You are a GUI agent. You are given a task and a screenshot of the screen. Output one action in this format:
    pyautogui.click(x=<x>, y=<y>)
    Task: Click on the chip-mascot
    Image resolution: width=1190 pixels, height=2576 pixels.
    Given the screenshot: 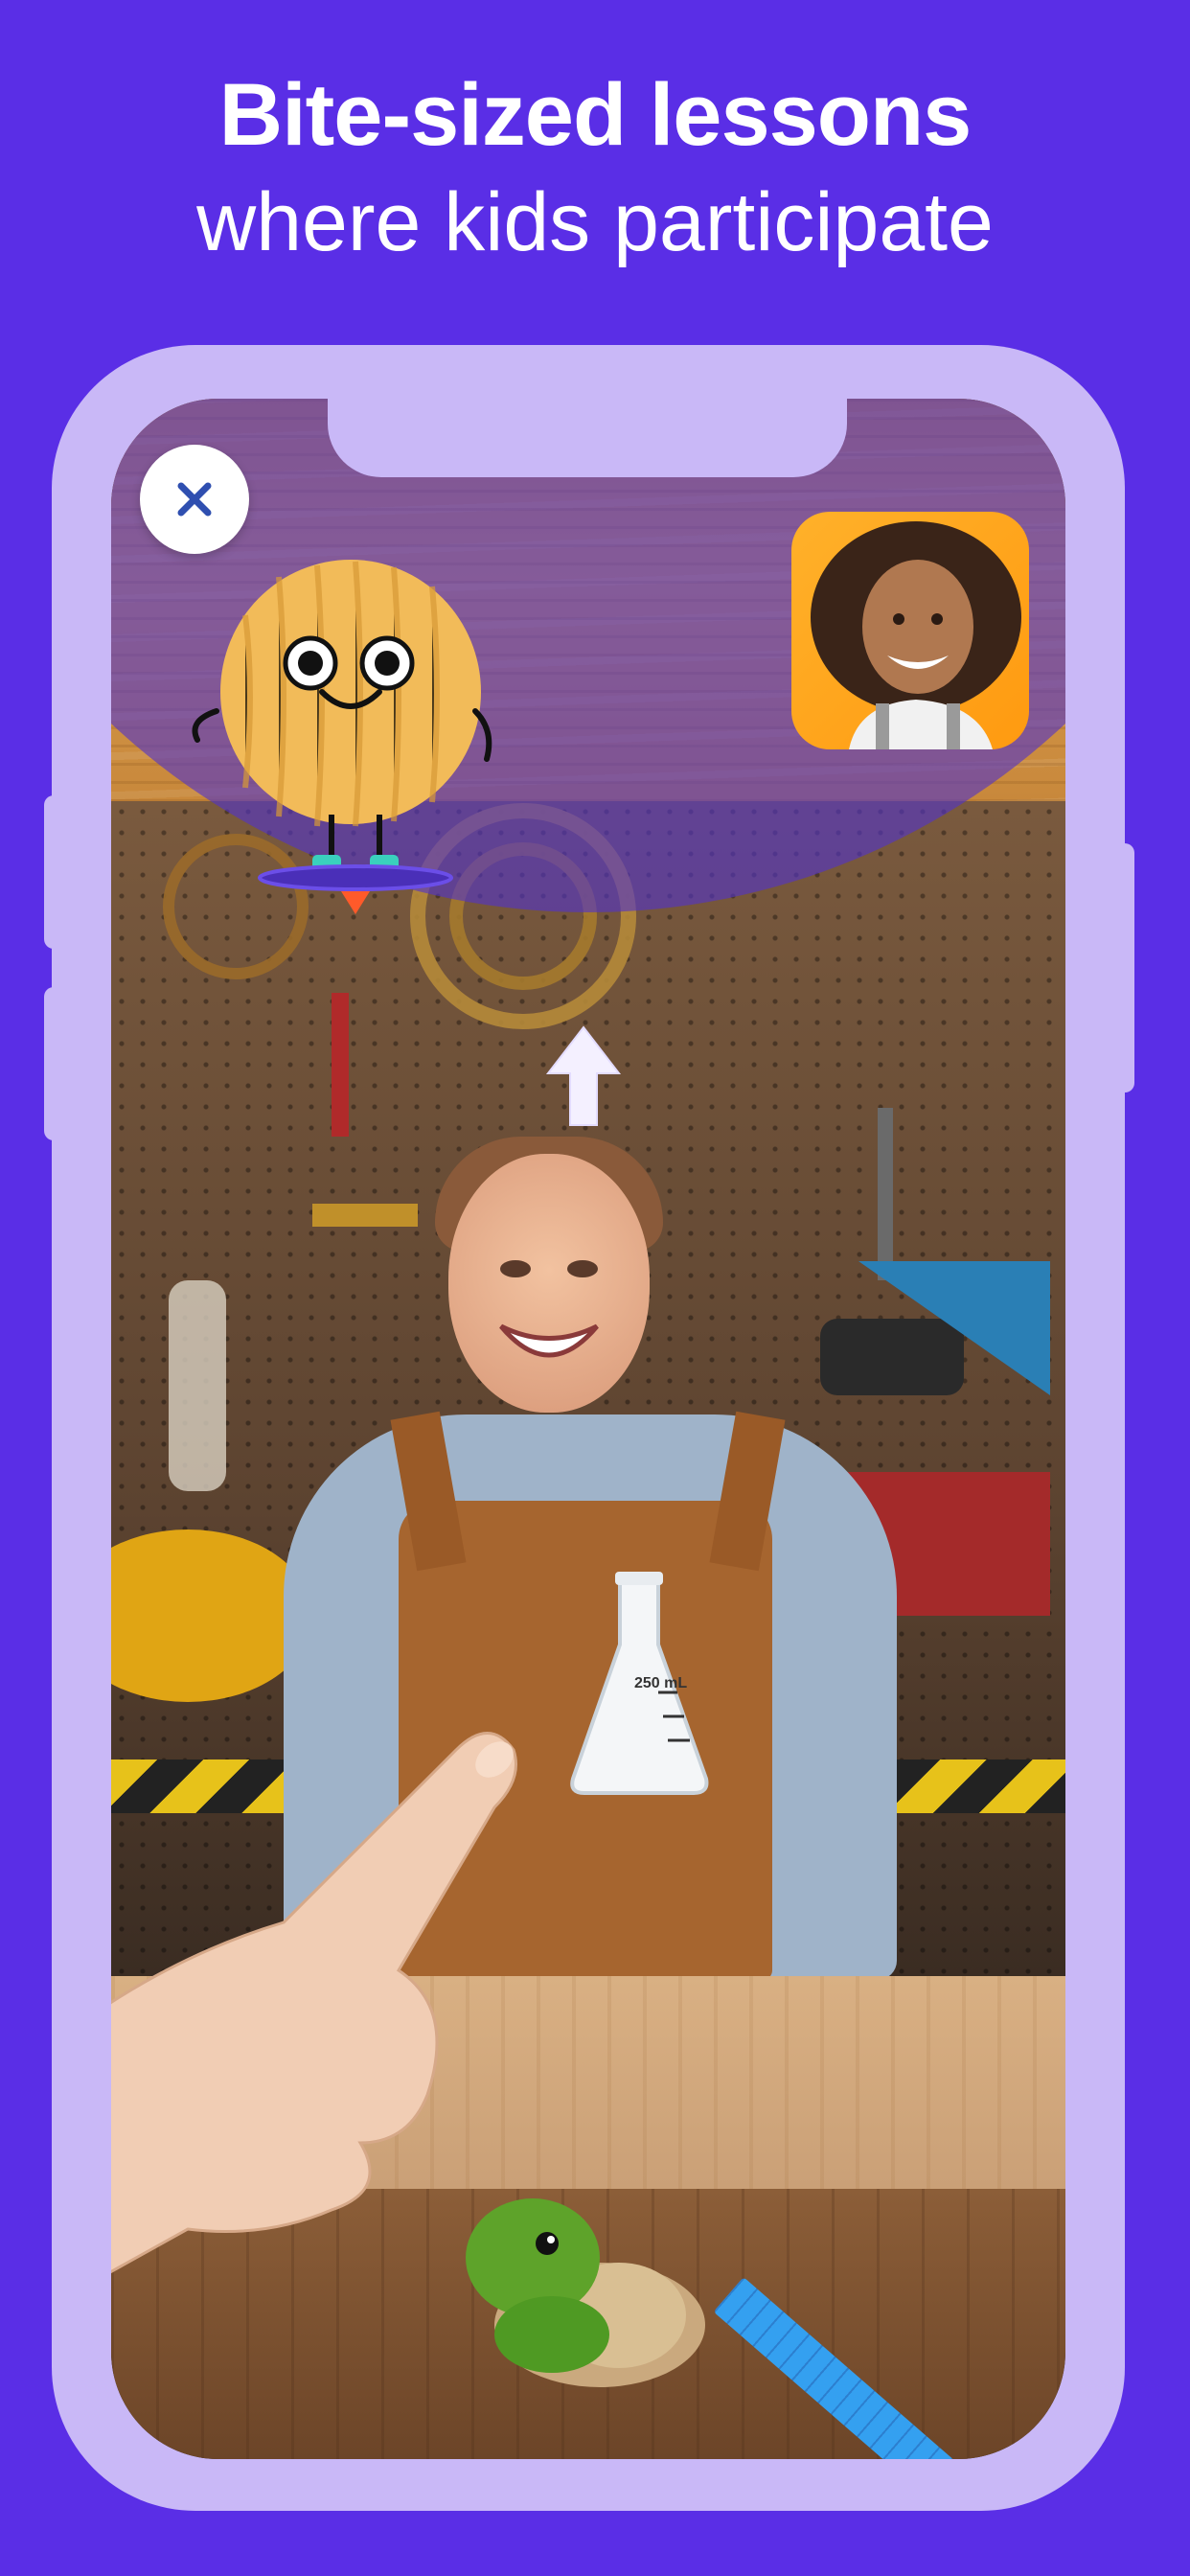 What is the action you would take?
    pyautogui.click(x=342, y=737)
    